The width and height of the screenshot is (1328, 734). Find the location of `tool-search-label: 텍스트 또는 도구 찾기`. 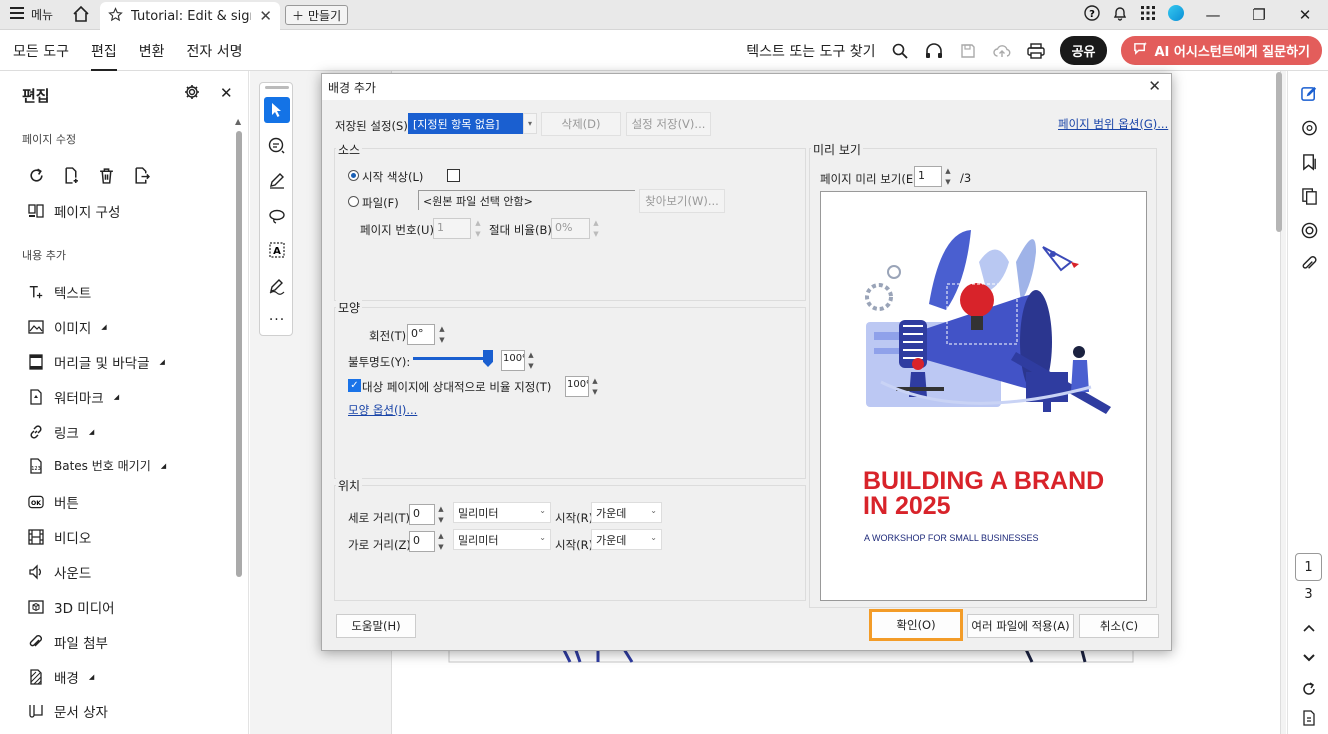

tool-search-label: 텍스트 또는 도구 찾기 is located at coordinates (810, 51).